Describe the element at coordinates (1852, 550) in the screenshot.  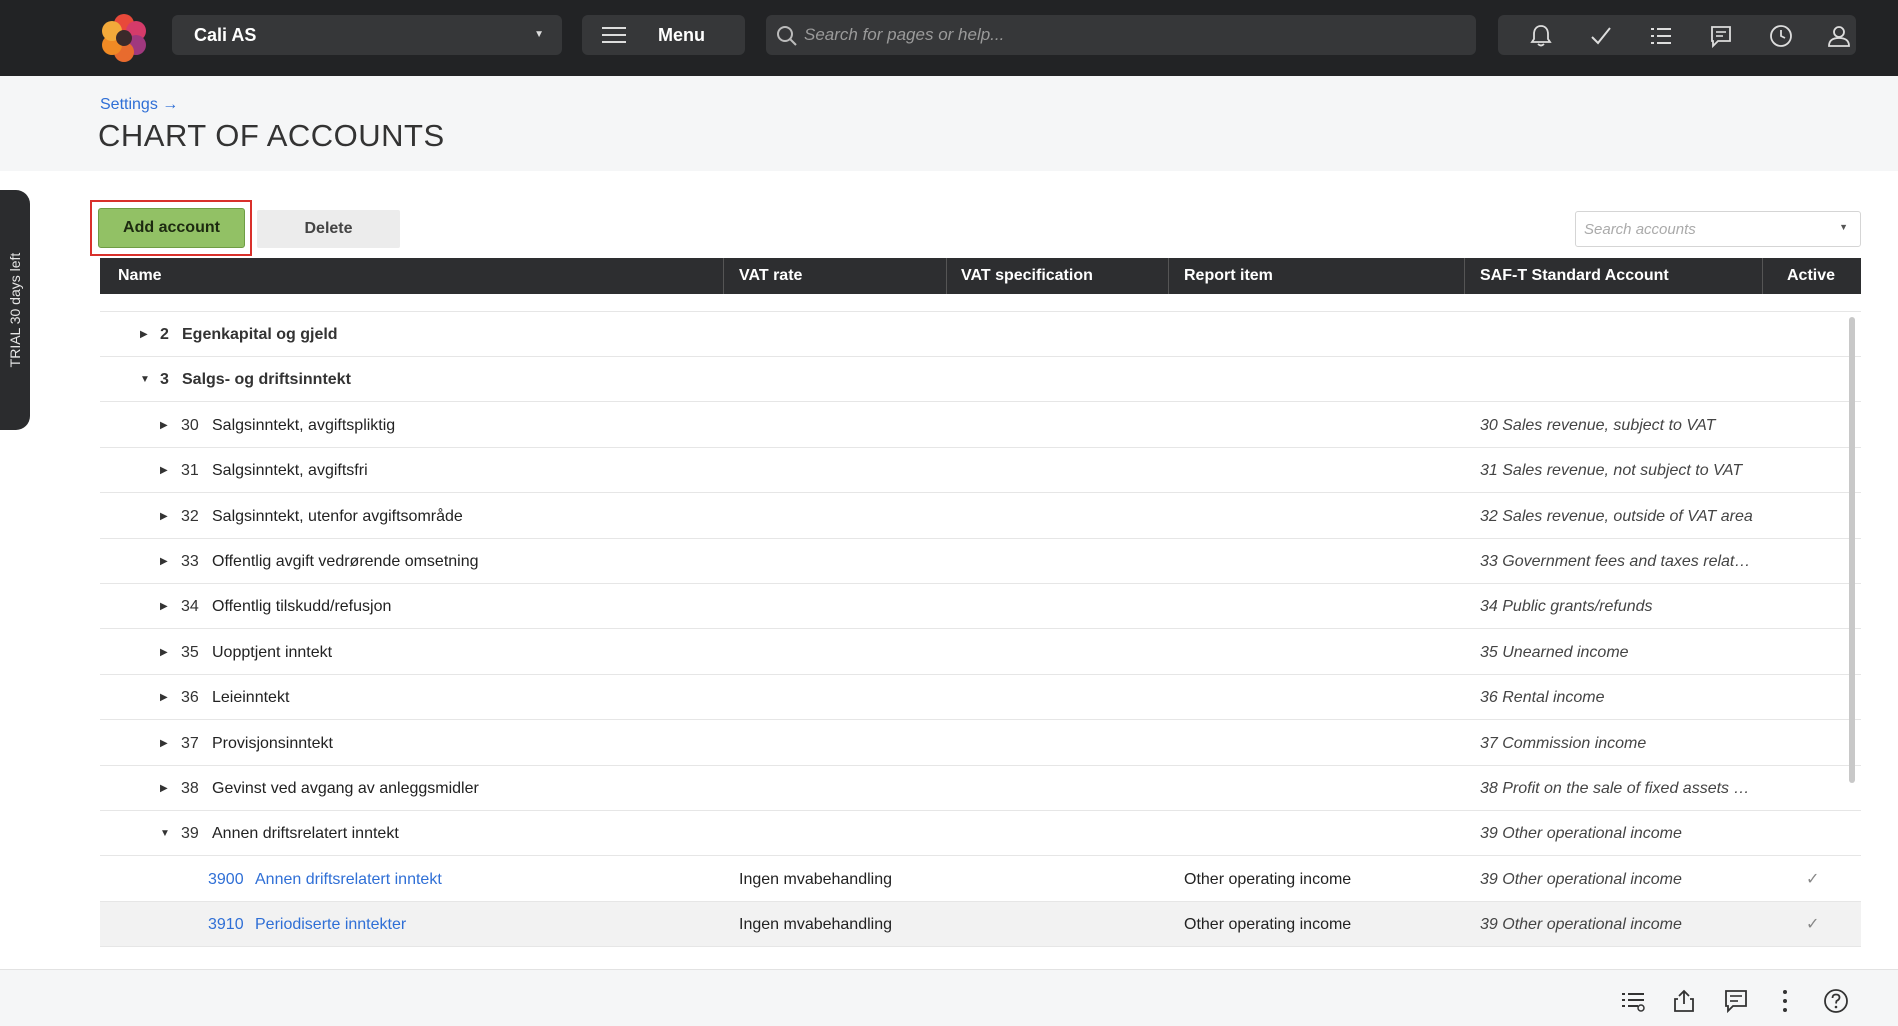
I see `table-scrollbar` at that location.